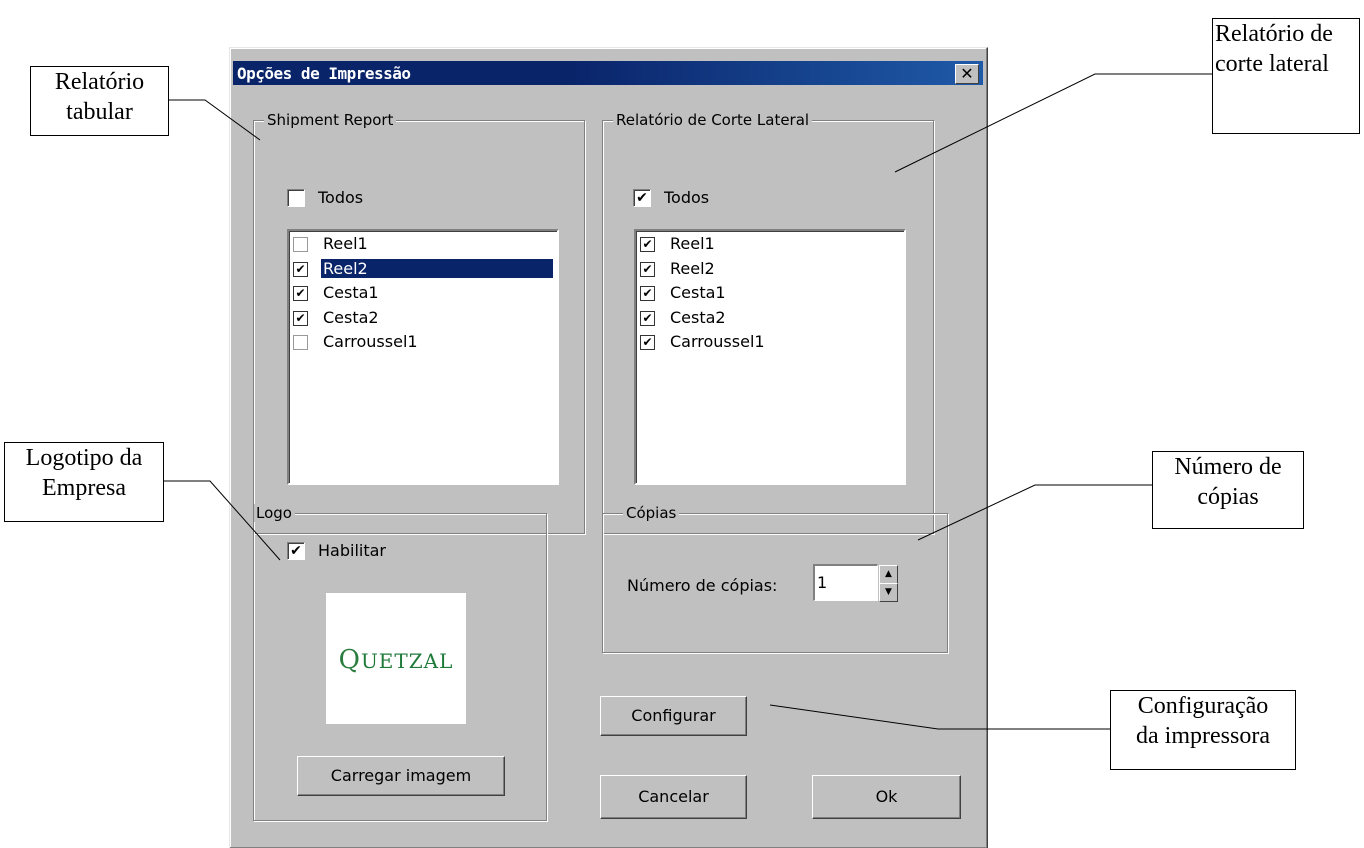  Describe the element at coordinates (407, 661) in the screenshot. I see `logo-wordmark-rest: UETZAL` at that location.